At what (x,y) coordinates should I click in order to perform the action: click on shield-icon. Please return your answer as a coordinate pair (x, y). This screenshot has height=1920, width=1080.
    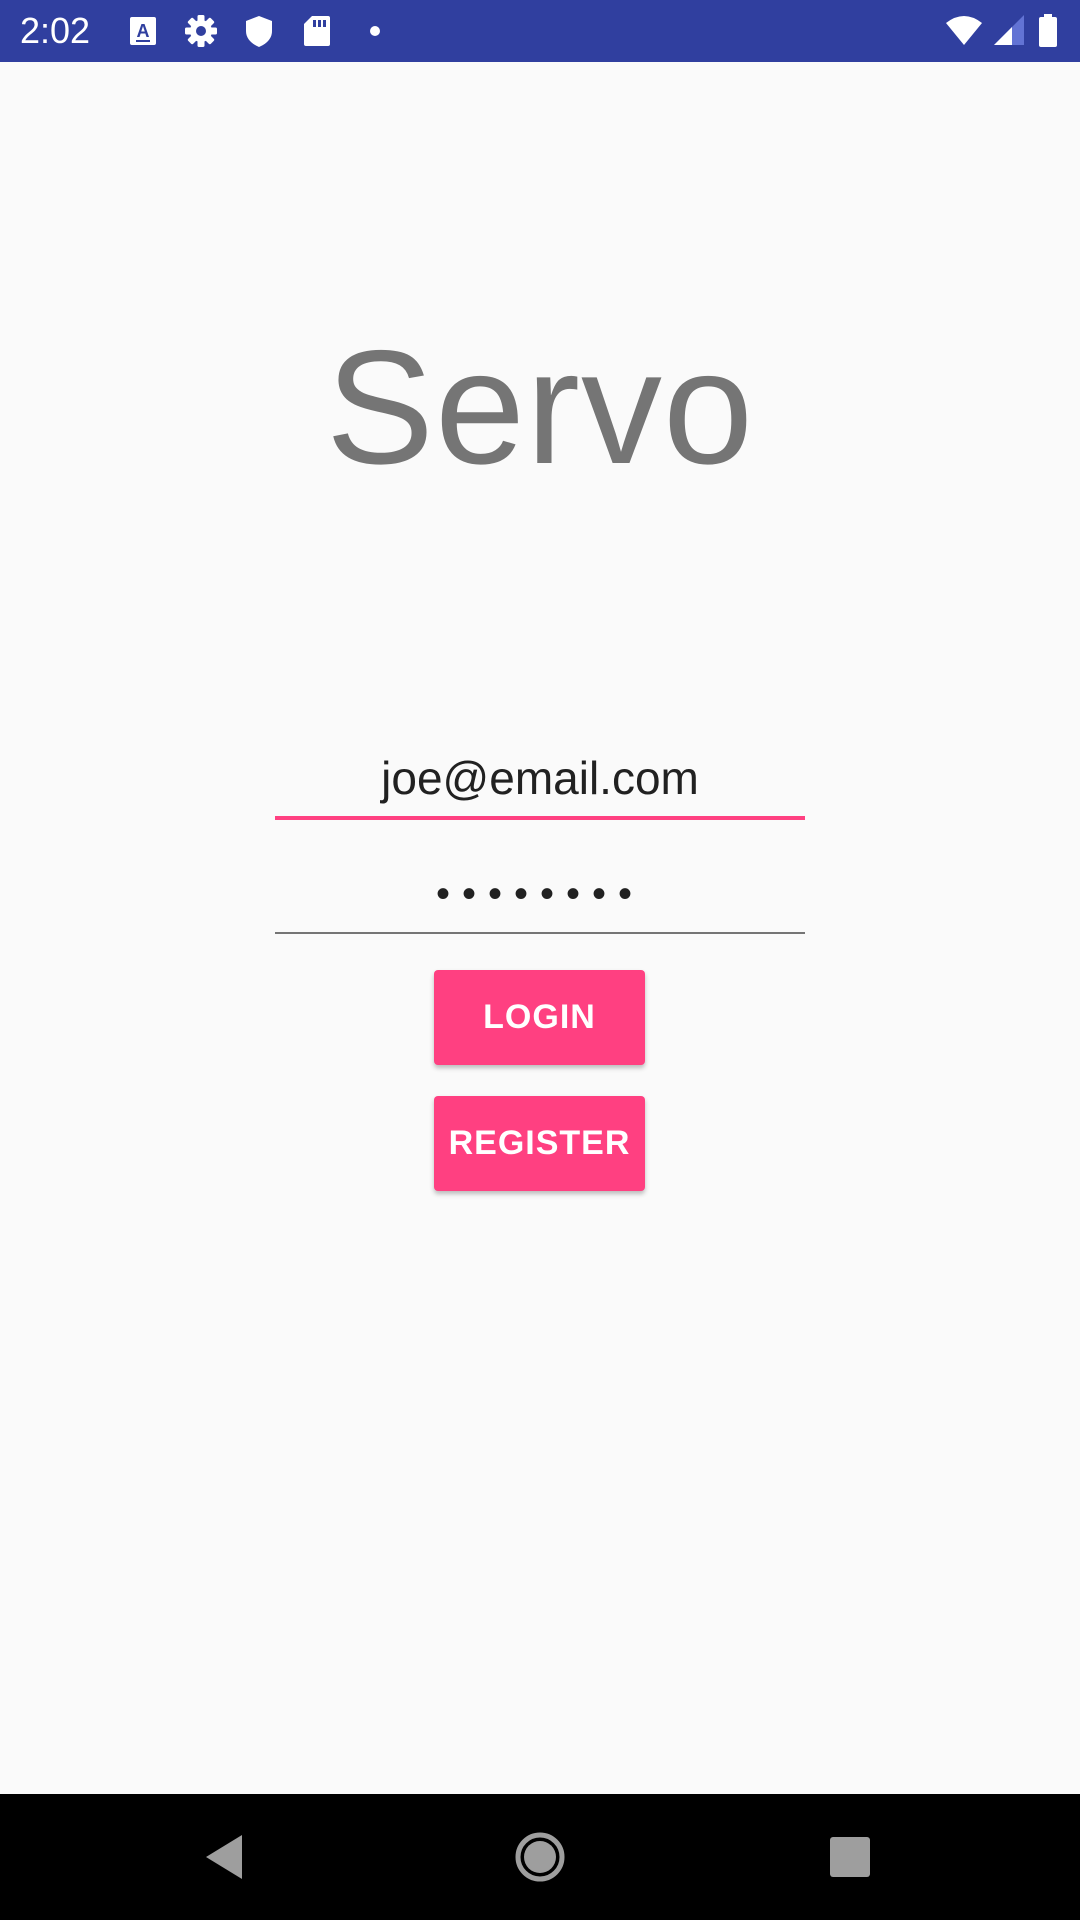
    Looking at the image, I should click on (259, 31).